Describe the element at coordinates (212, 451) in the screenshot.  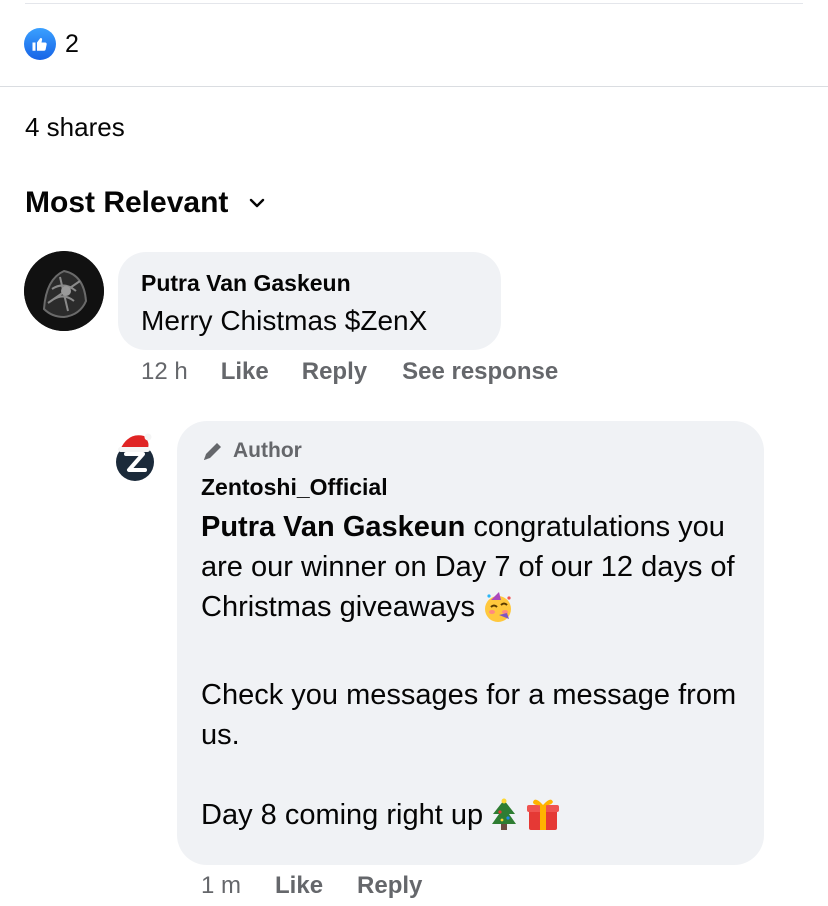
I see `pencil-icon` at that location.